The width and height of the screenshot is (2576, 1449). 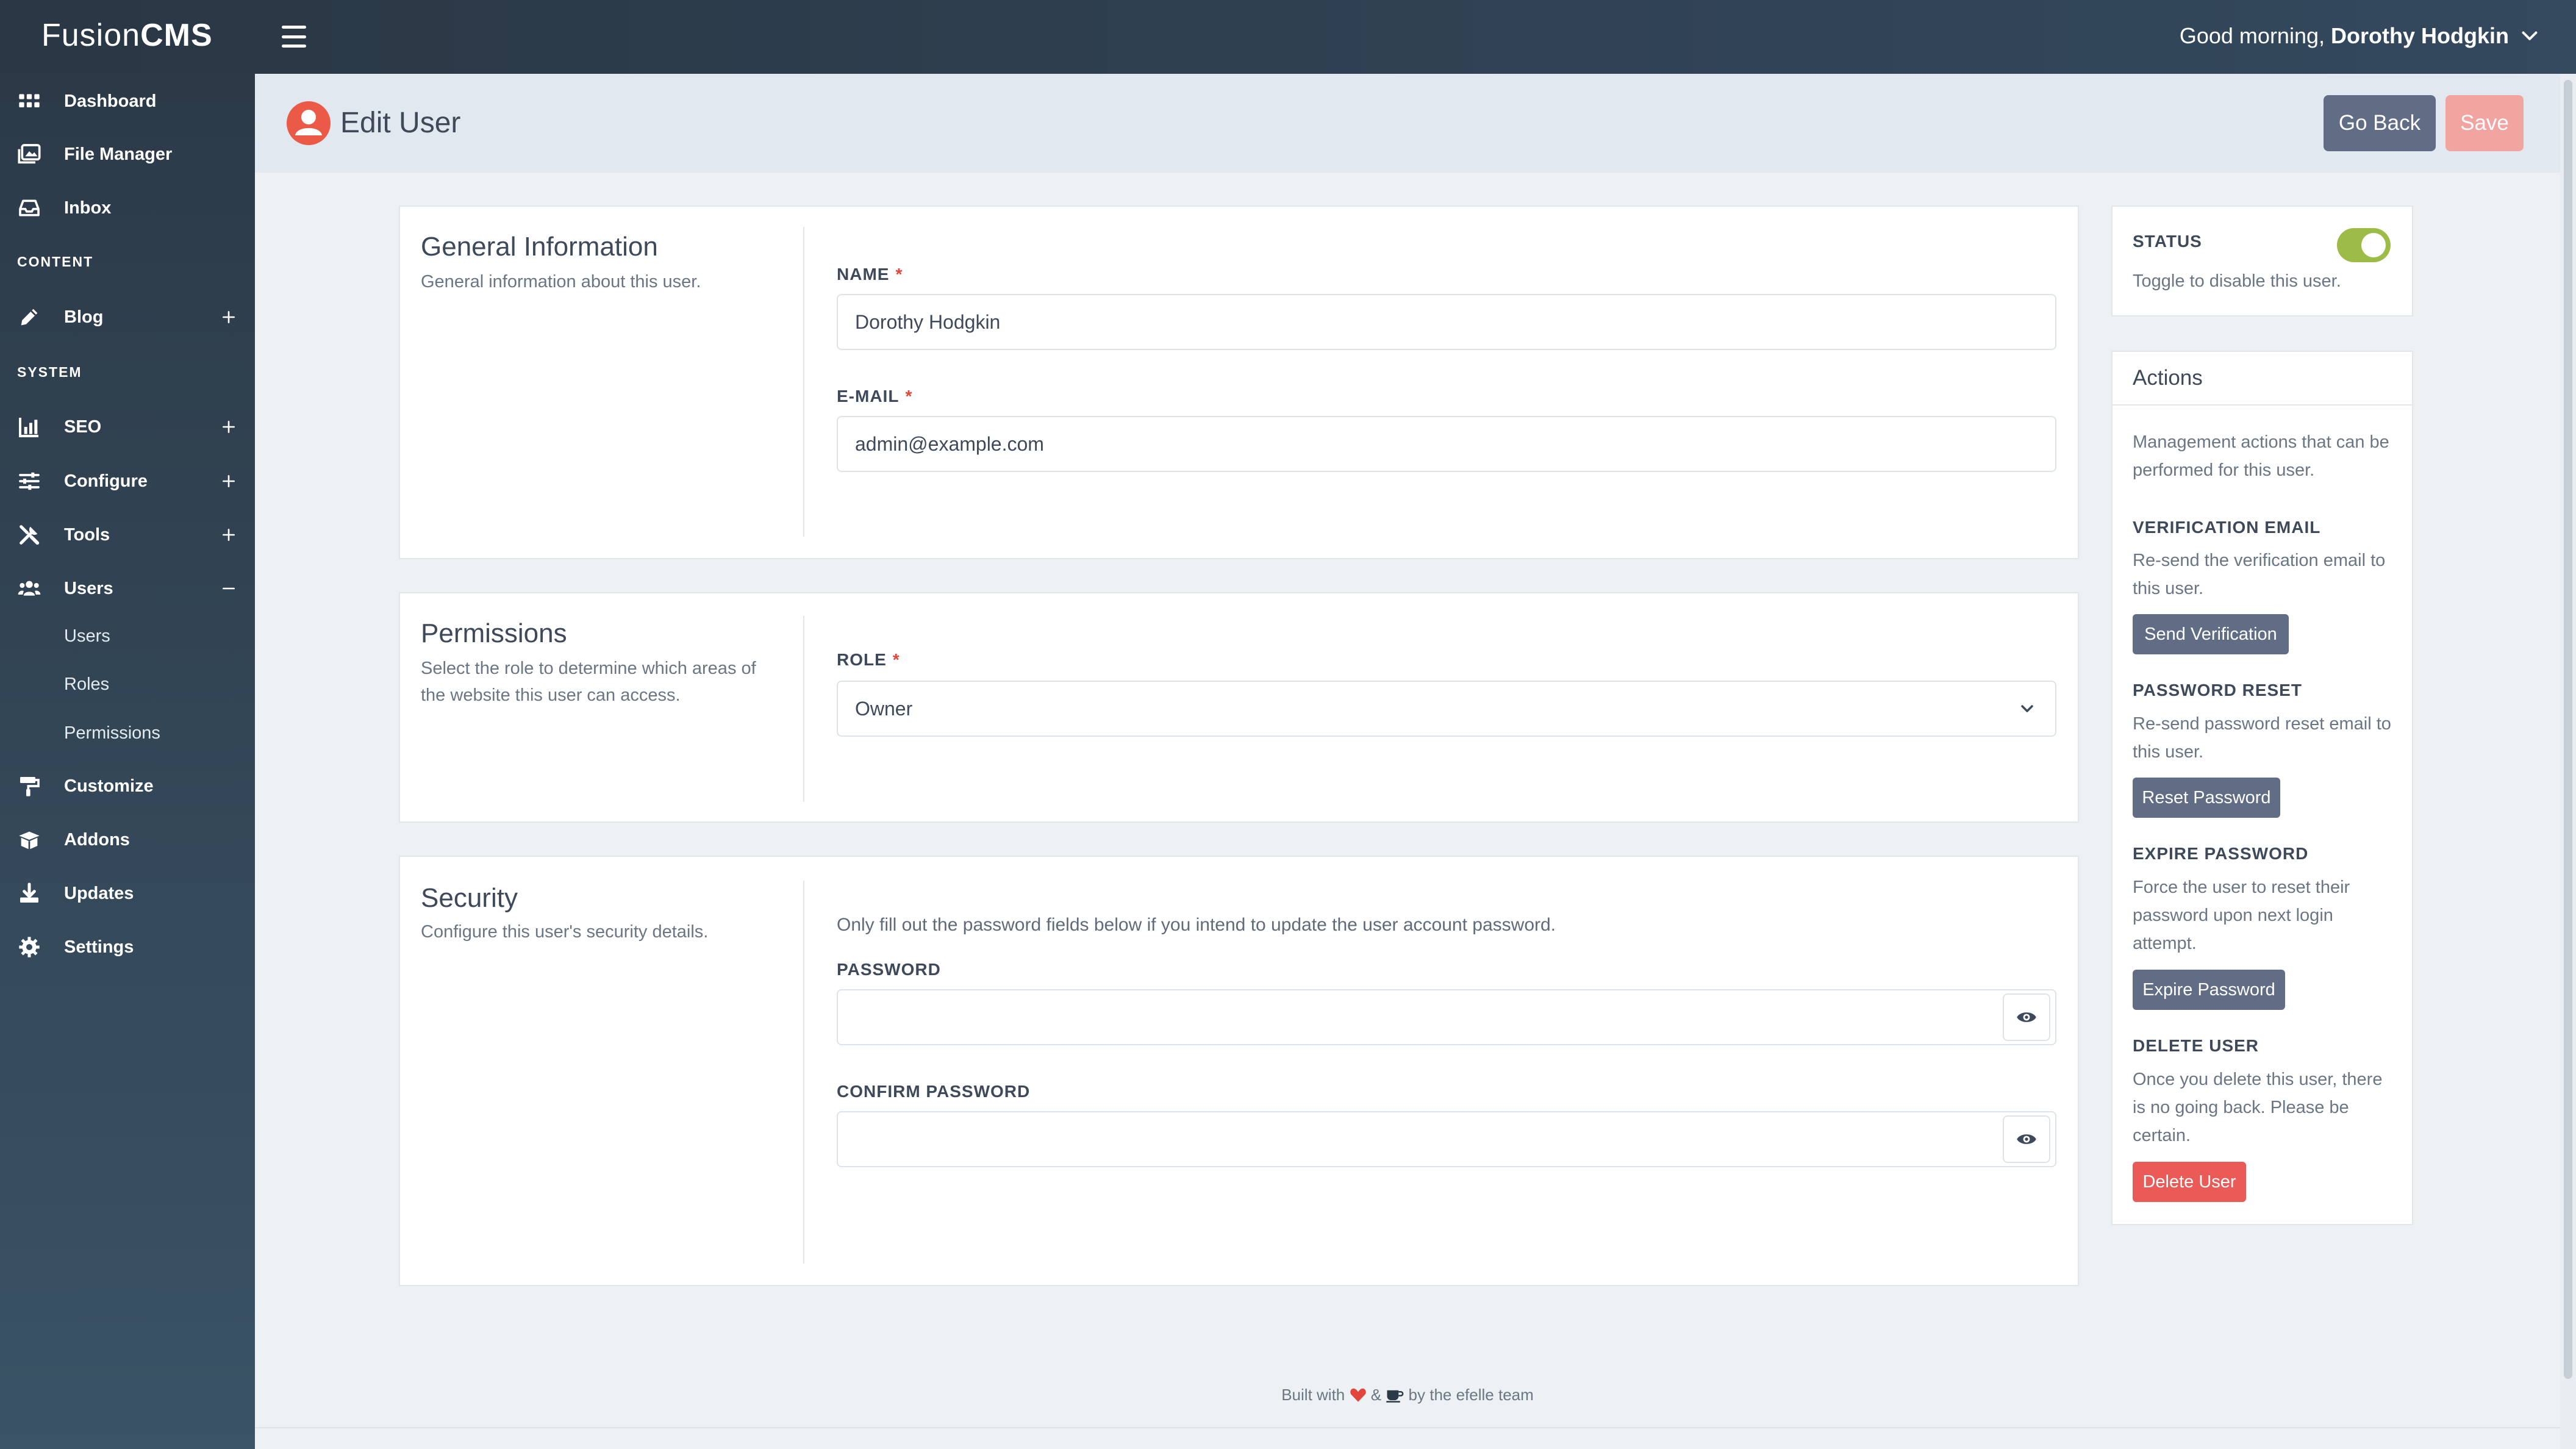 I want to click on delete-user-label: DELETE USER, so click(x=2196, y=1045).